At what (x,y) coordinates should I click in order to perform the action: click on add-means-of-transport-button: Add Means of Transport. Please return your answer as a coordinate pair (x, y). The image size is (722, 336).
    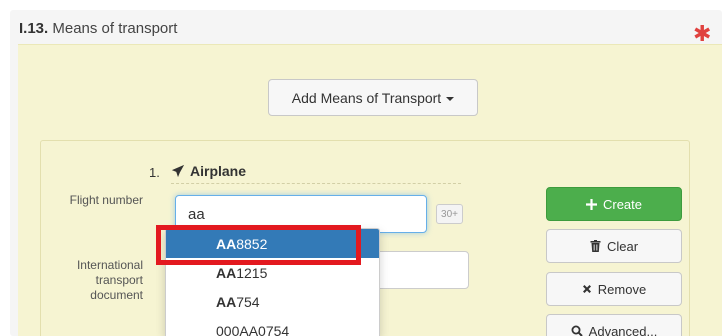
    Looking at the image, I should click on (373, 97).